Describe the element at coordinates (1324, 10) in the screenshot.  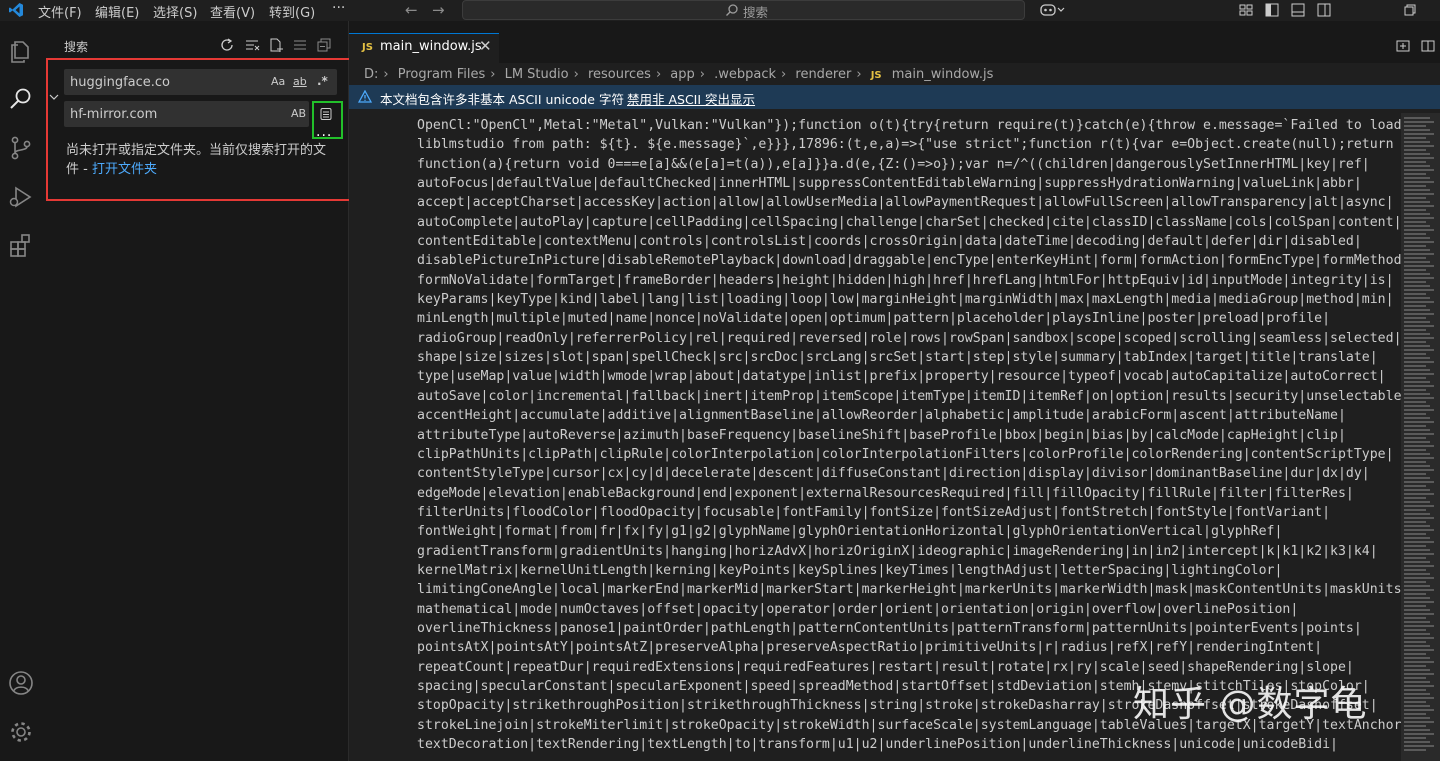
I see `toggle-secondary-sidebar-icon` at that location.